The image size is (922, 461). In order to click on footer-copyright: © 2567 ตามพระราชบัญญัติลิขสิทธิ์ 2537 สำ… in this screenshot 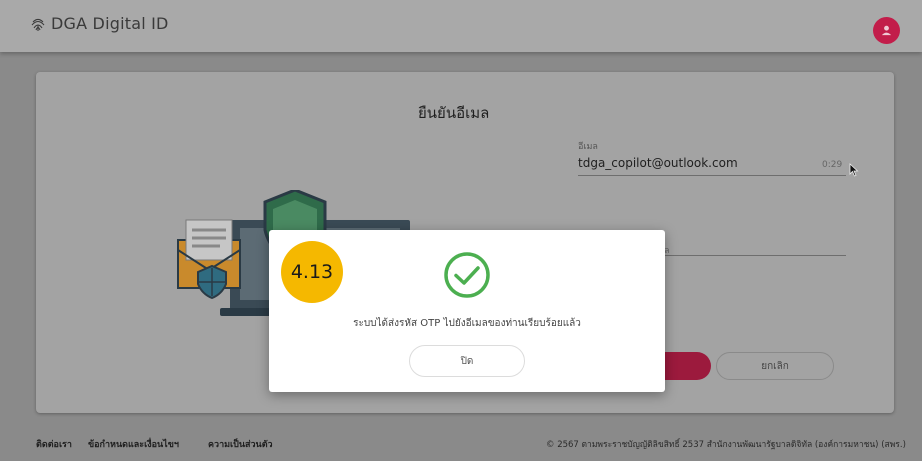, I will do `click(726, 445)`.